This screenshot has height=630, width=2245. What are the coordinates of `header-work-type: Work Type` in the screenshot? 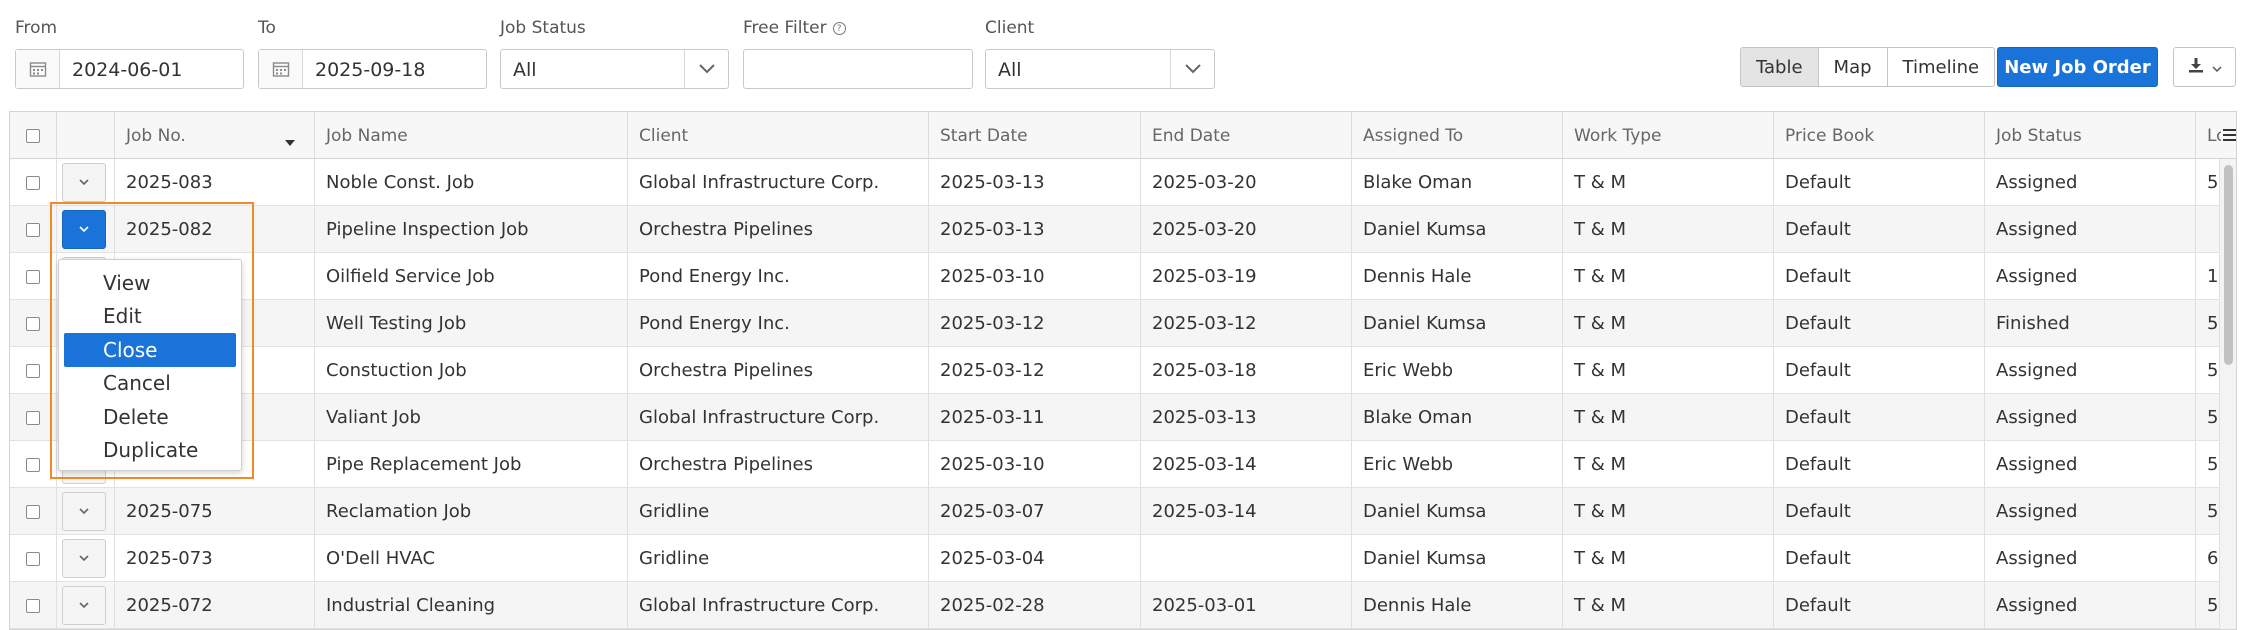 It's located at (1668, 135).